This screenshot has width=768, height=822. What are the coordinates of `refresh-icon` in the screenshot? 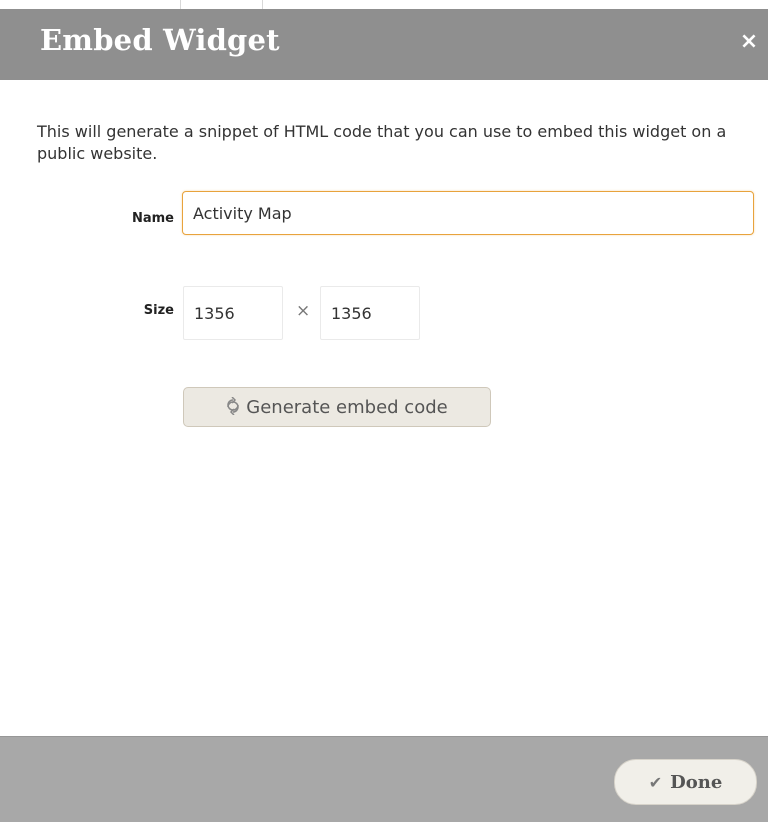 It's located at (233, 406).